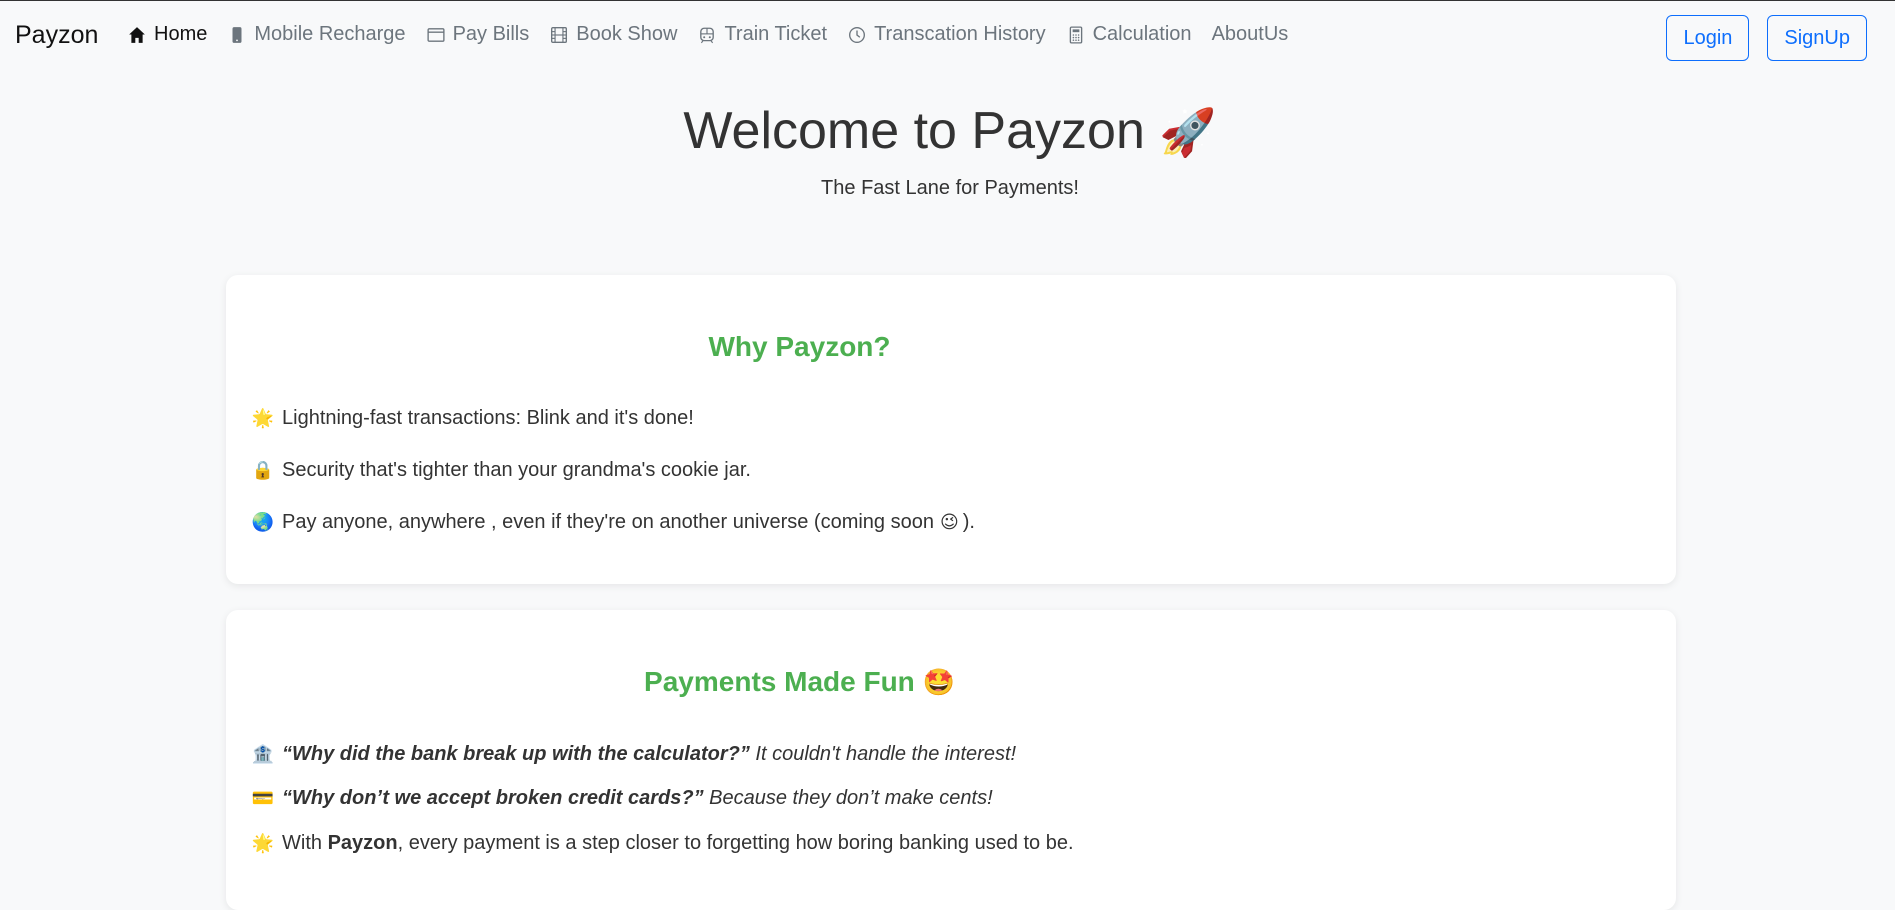  What do you see at coordinates (776, 34) in the screenshot?
I see `nav-train-ticket-label: Train Ticket` at bounding box center [776, 34].